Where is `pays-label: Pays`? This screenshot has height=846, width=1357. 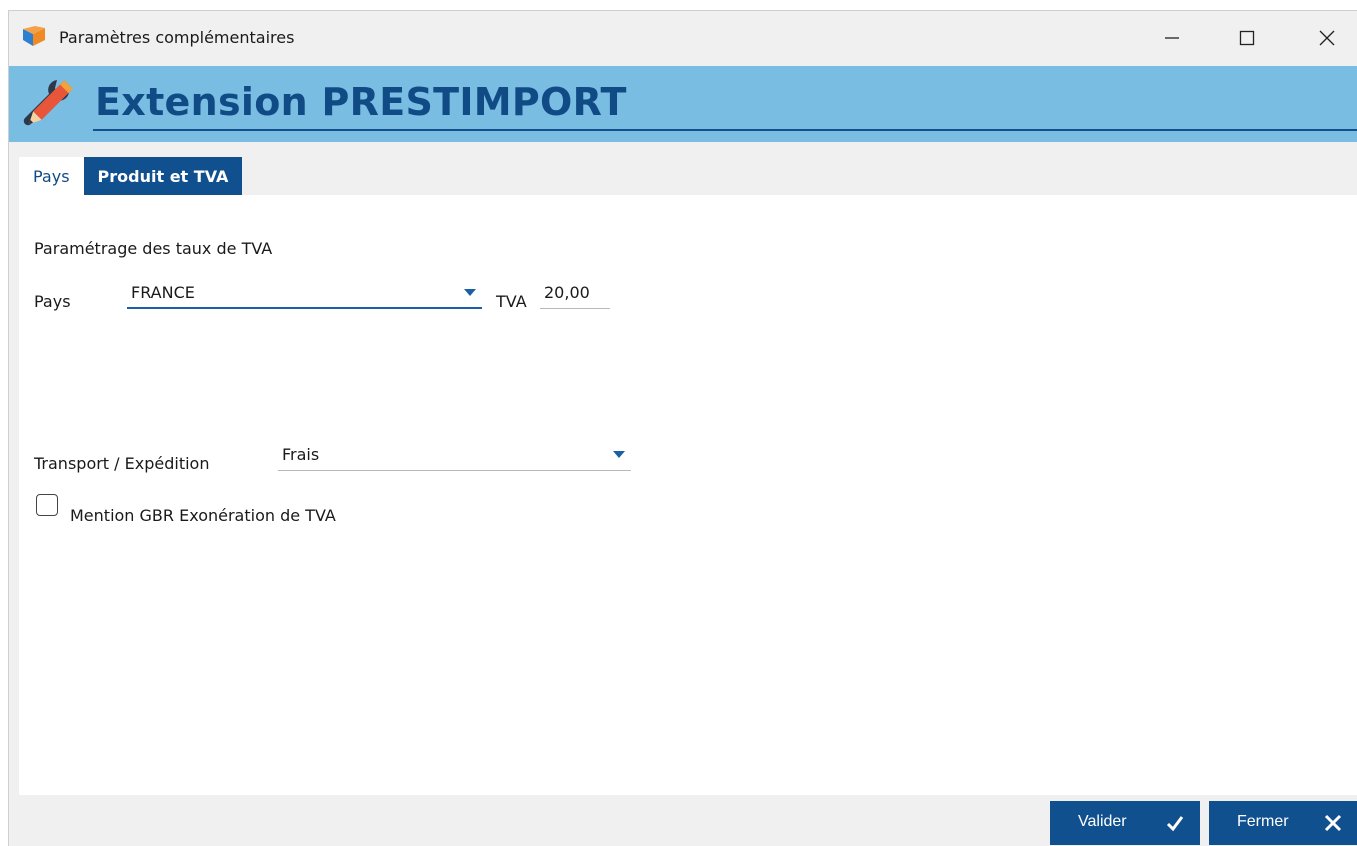
pays-label: Pays is located at coordinates (52, 301).